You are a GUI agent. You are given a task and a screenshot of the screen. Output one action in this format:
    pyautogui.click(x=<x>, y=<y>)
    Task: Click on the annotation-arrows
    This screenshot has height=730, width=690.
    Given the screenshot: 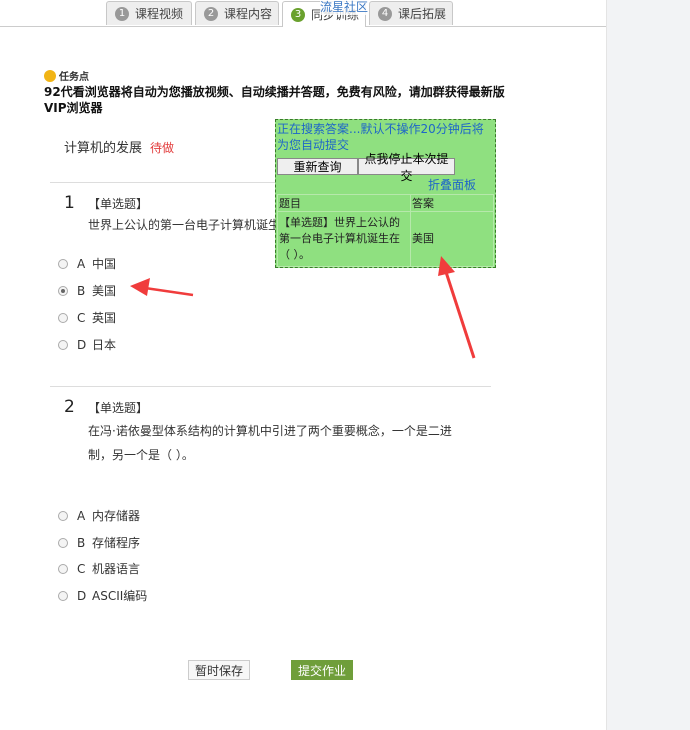 What is the action you would take?
    pyautogui.click(x=303, y=307)
    